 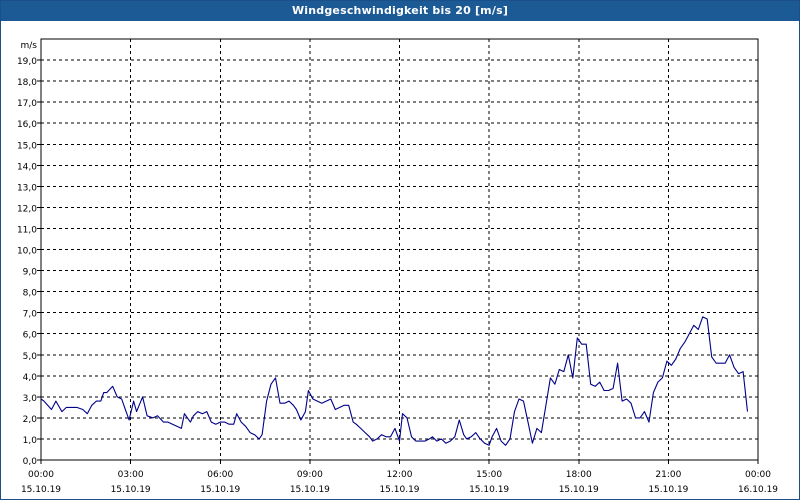 I want to click on y-tick-label: 5,0, so click(x=30, y=357).